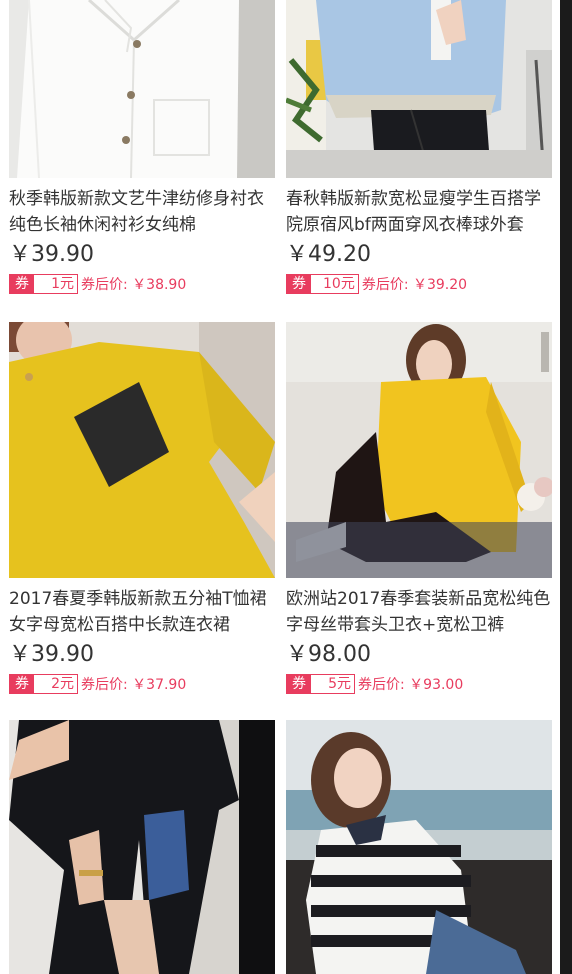 This screenshot has width=572, height=974. What do you see at coordinates (142, 450) in the screenshot?
I see `yellow-tshirt-dress-photo-icon` at bounding box center [142, 450].